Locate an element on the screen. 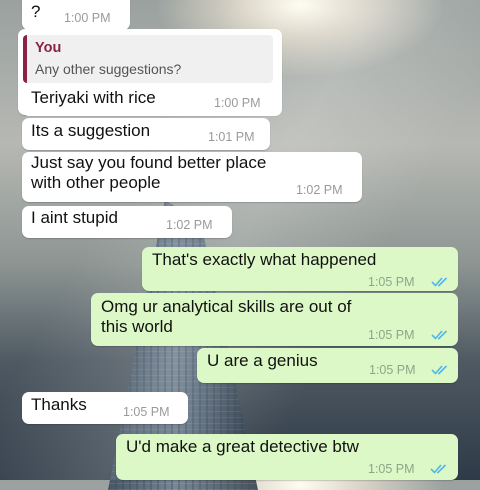  message-text: I aint stupid is located at coordinates (74, 217).